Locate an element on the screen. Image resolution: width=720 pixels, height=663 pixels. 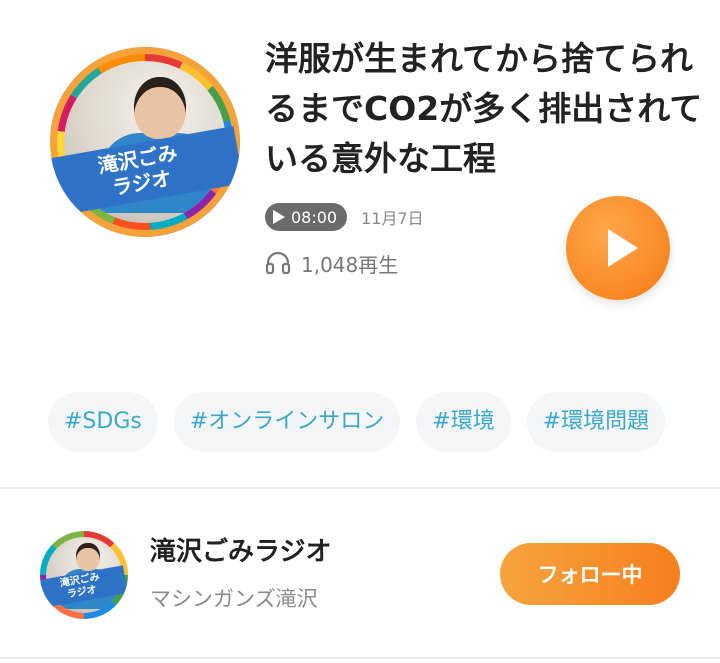
episode-cover-art: 滝沢ごみ ラジオ is located at coordinates (145, 142).